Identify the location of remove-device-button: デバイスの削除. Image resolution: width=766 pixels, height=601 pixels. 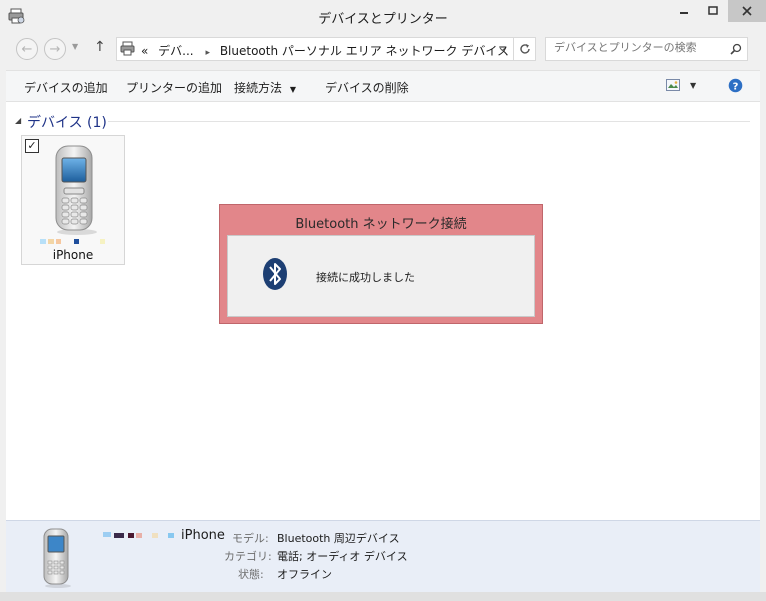
(367, 87).